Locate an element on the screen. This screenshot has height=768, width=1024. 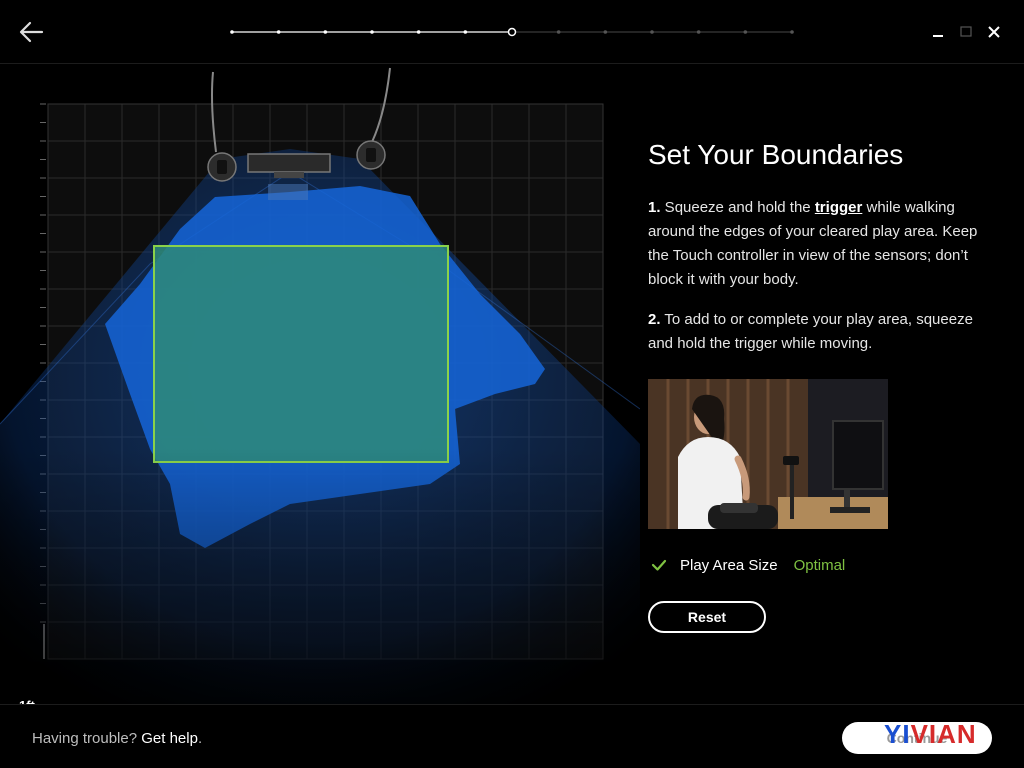
help-prefix: Having trouble? is located at coordinates (87, 738).